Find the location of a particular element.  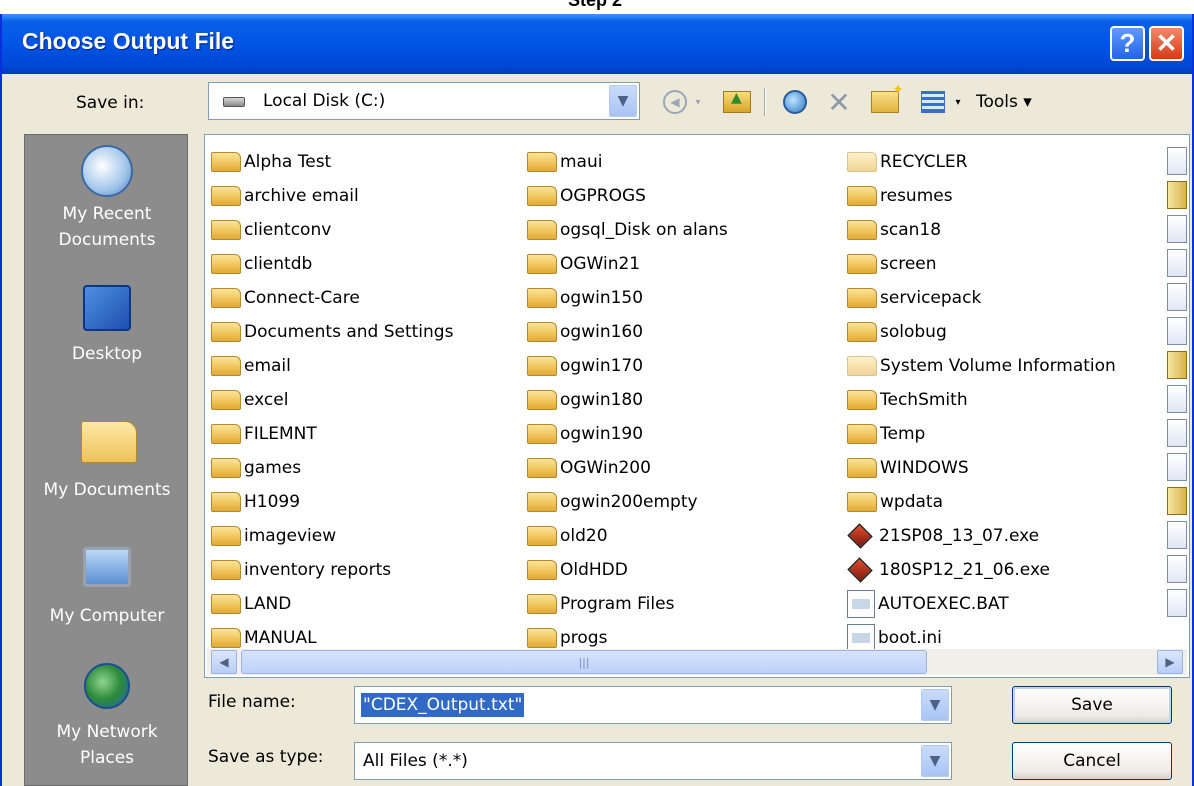

folder-item: scan18 is located at coordinates (894, 230).